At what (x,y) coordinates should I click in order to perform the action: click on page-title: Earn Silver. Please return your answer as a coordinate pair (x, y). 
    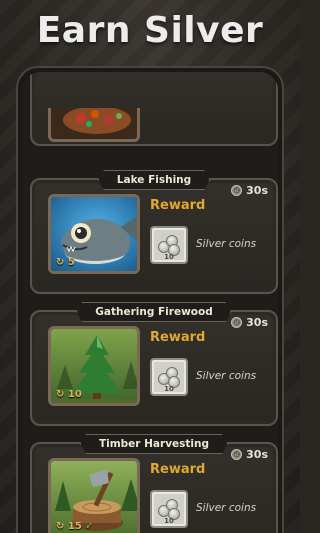
    Looking at the image, I should click on (150, 30).